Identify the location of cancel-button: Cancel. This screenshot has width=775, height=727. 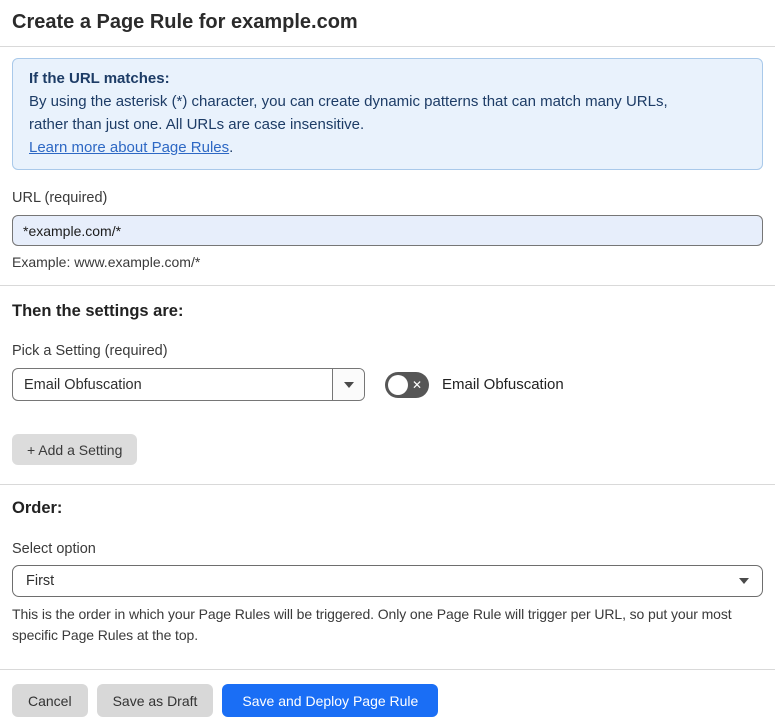
(50, 700).